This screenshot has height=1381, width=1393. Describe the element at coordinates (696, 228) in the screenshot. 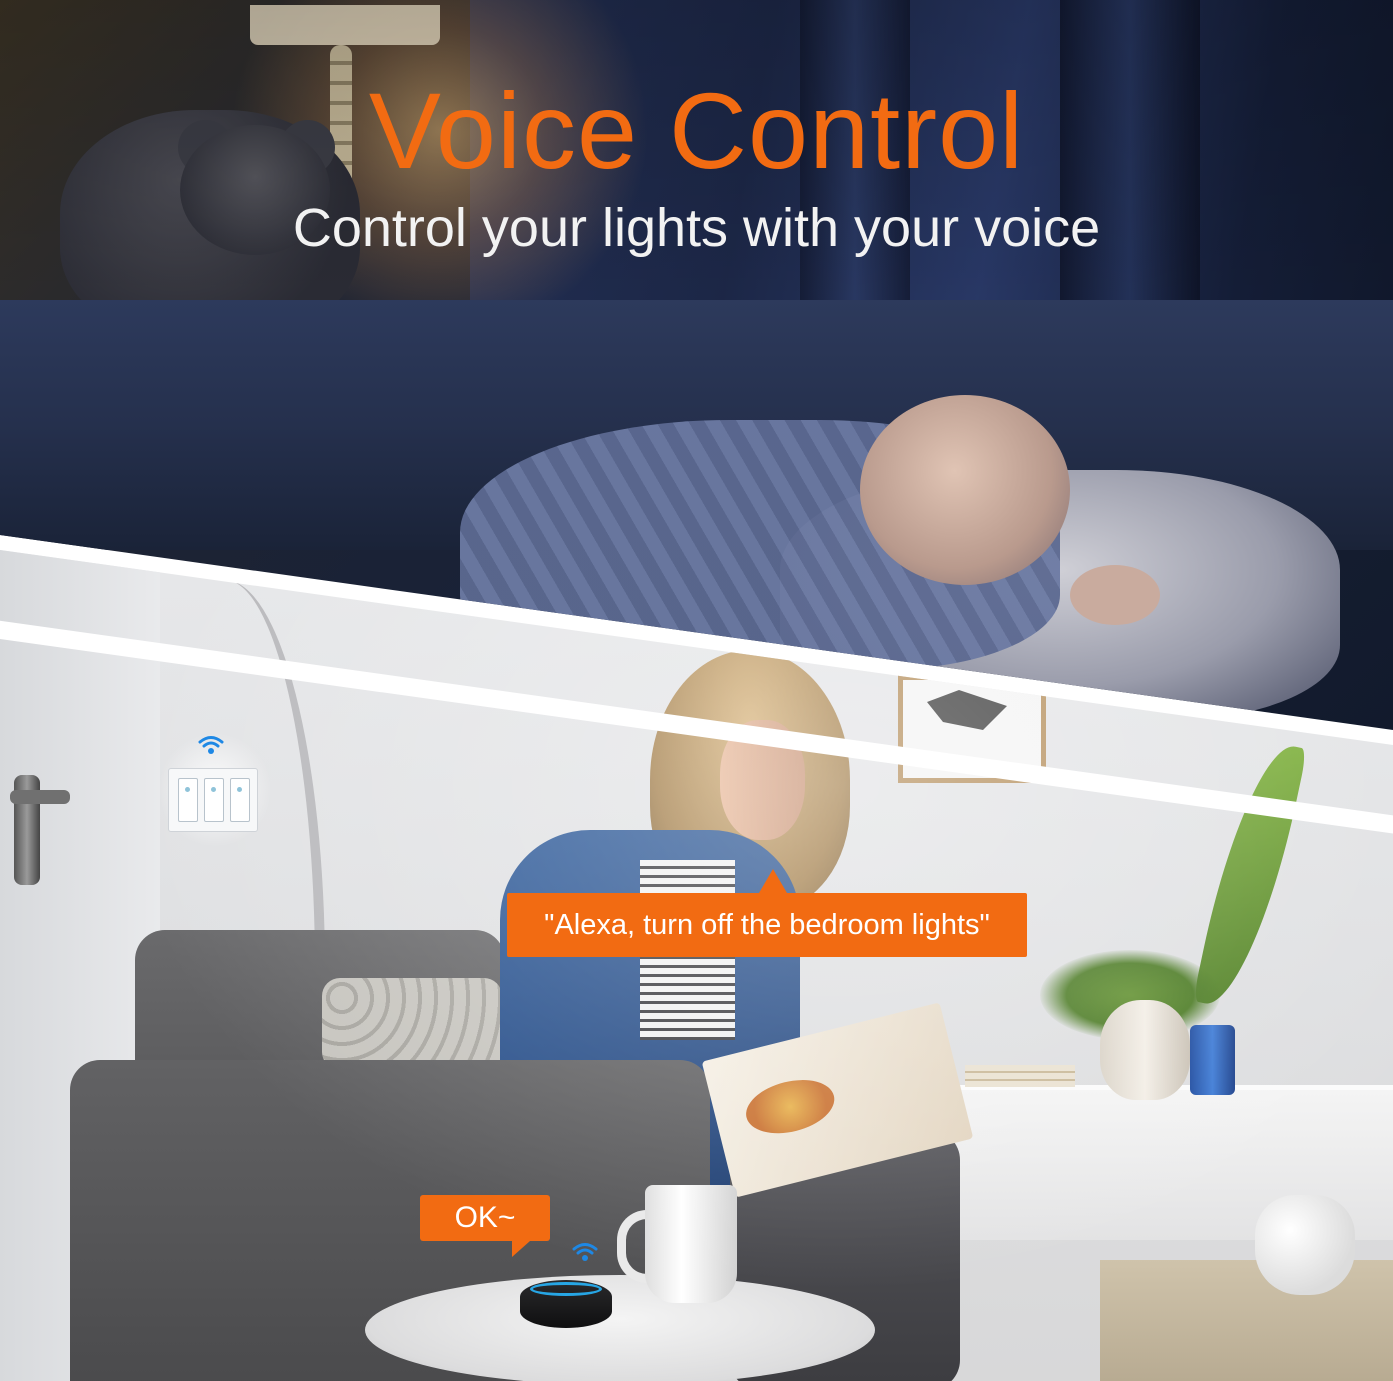

I see `page-subtitle: Control your lights with your voice` at that location.